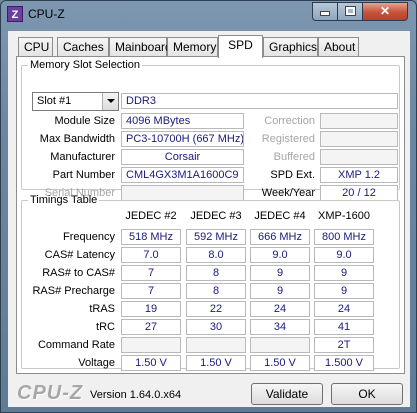 The height and width of the screenshot is (413, 417). What do you see at coordinates (216, 237) in the screenshot?
I see `timings-cell: 592 MHz` at bounding box center [216, 237].